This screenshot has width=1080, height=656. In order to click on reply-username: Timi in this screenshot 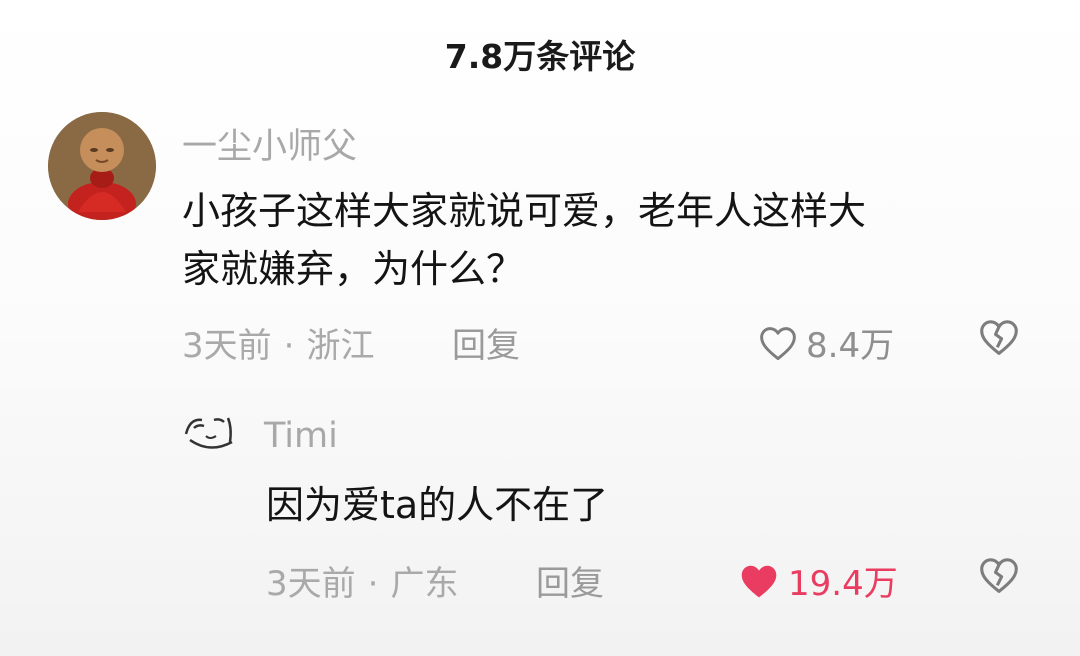, I will do `click(301, 436)`.